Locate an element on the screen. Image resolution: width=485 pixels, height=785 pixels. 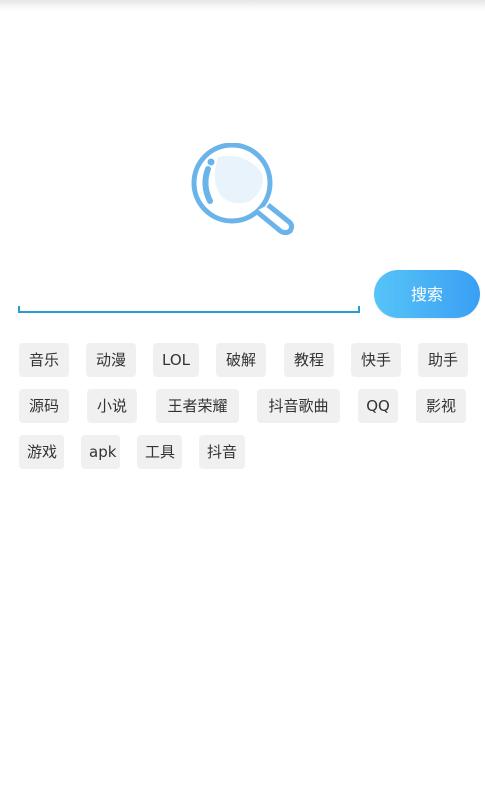
tag-item: 游戏 is located at coordinates (41, 452).